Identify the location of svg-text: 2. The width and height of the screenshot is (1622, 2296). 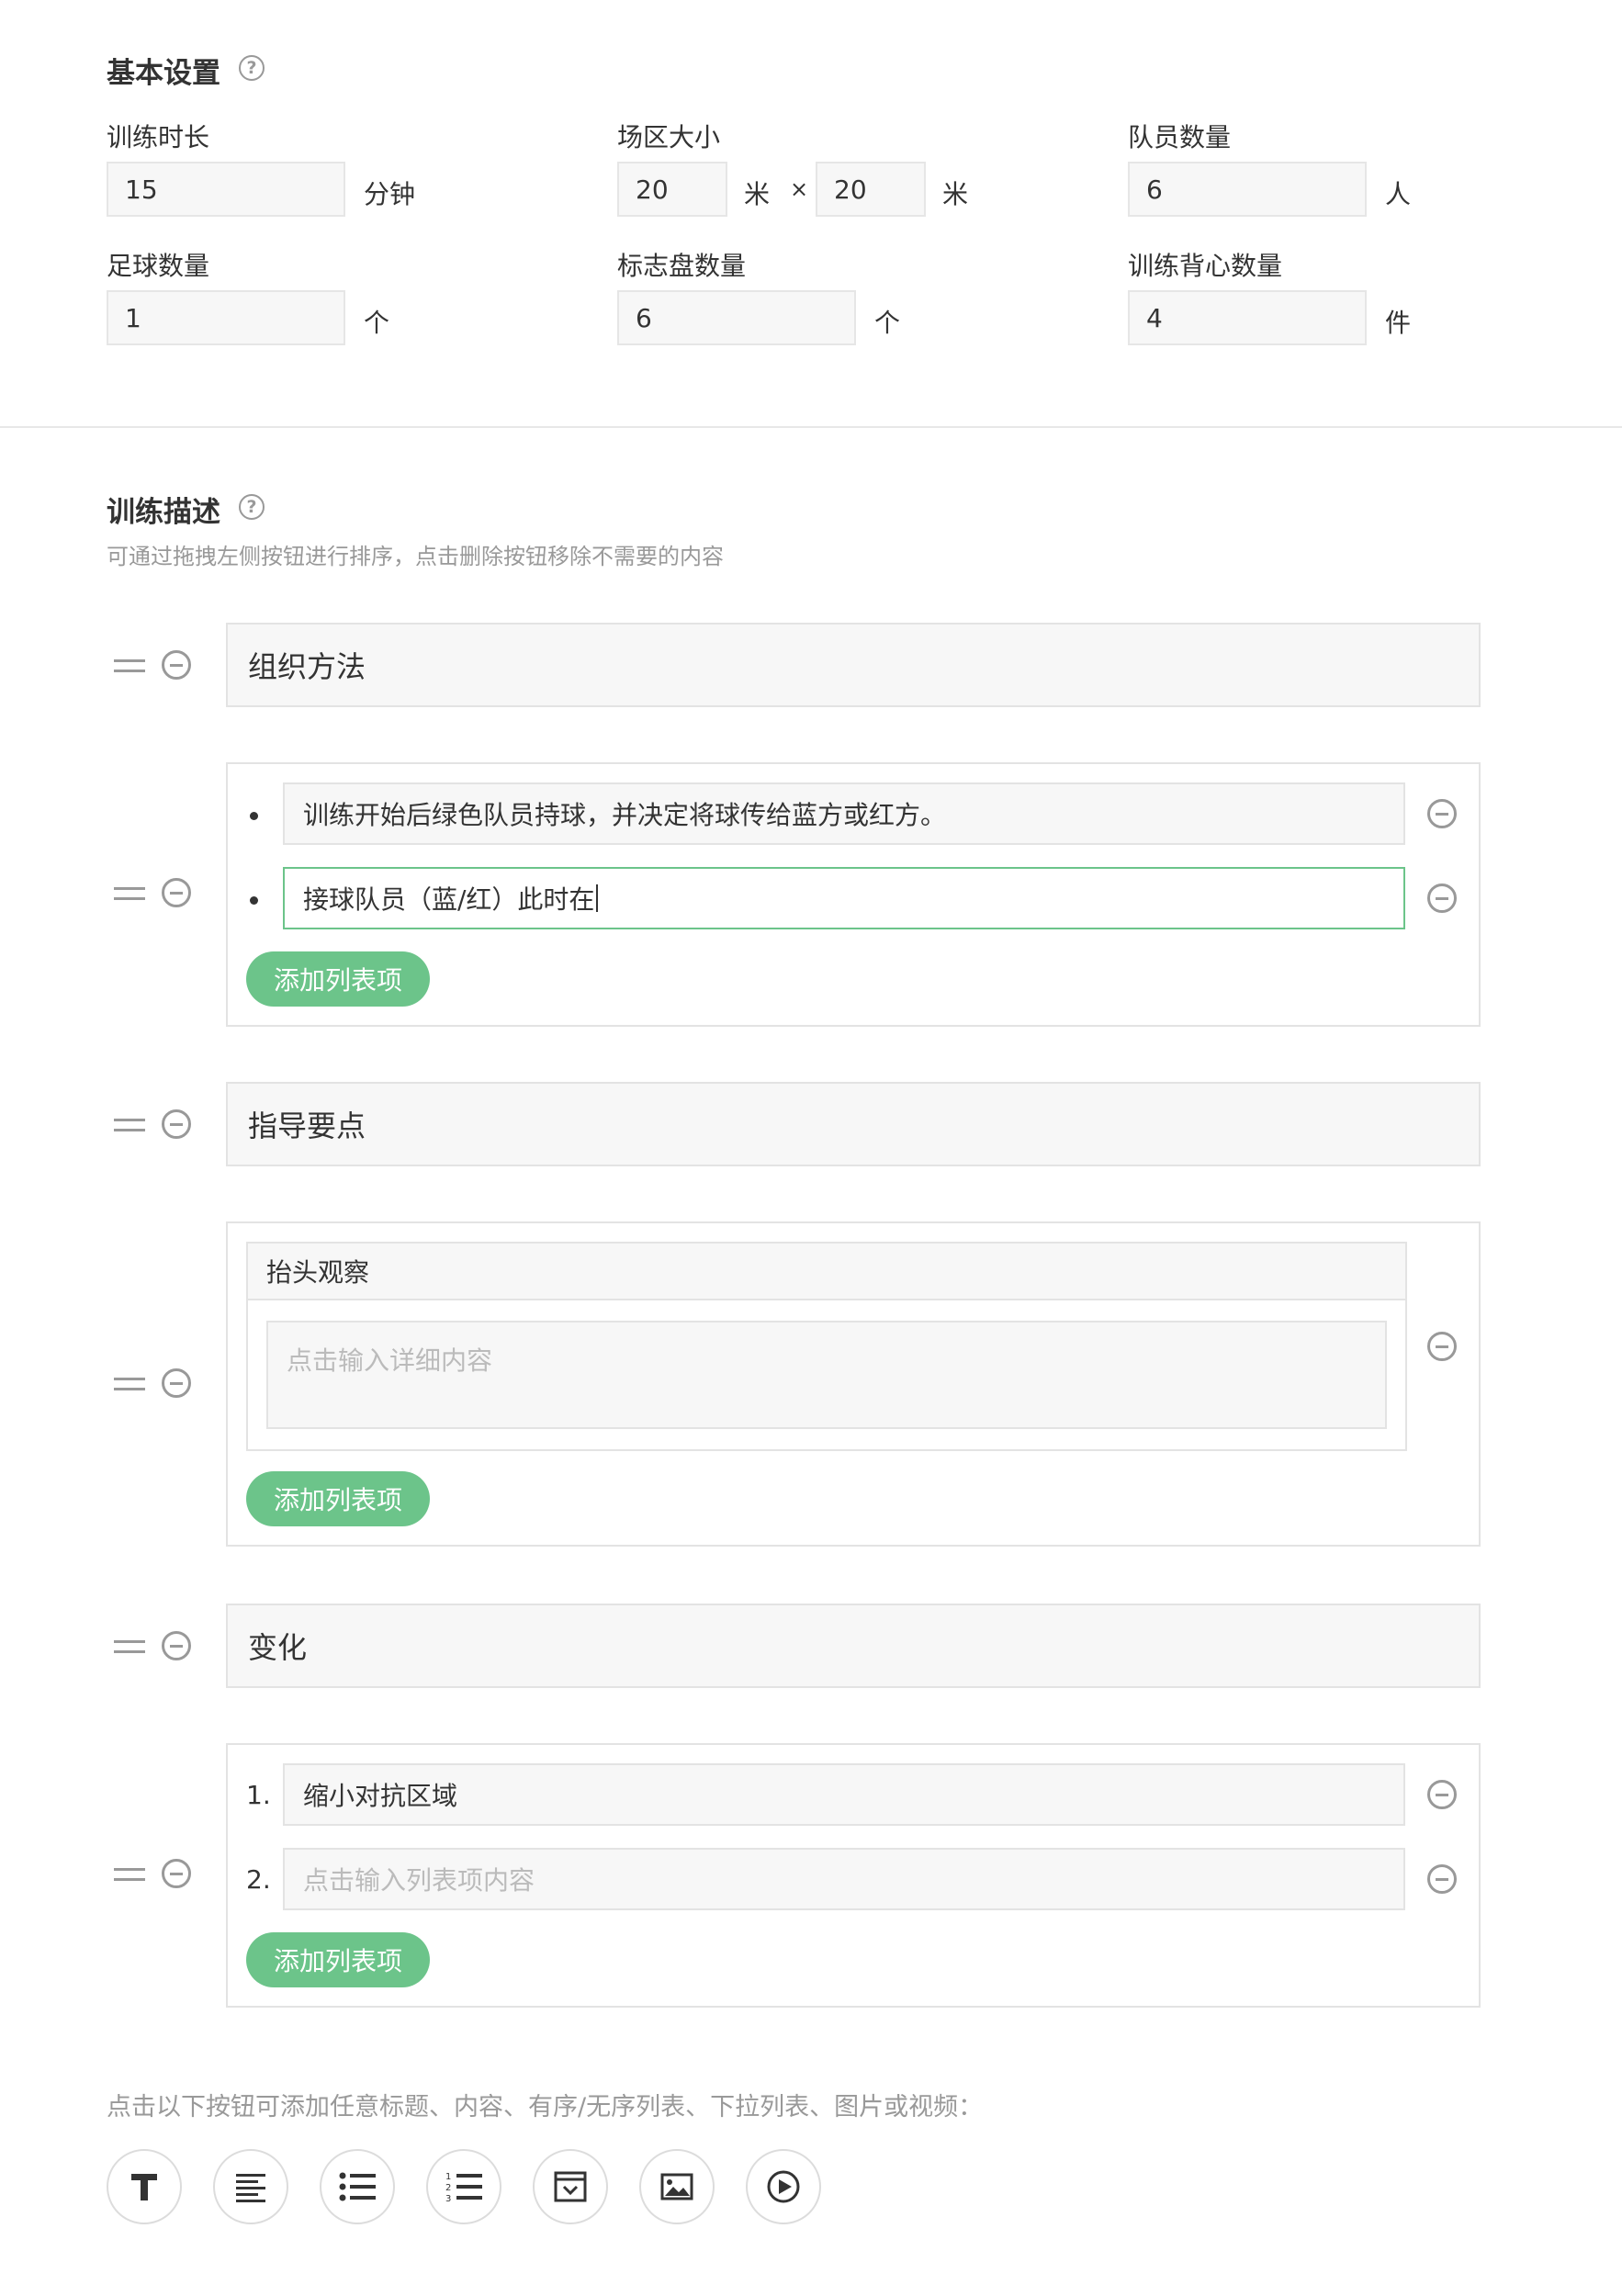
(448, 2188).